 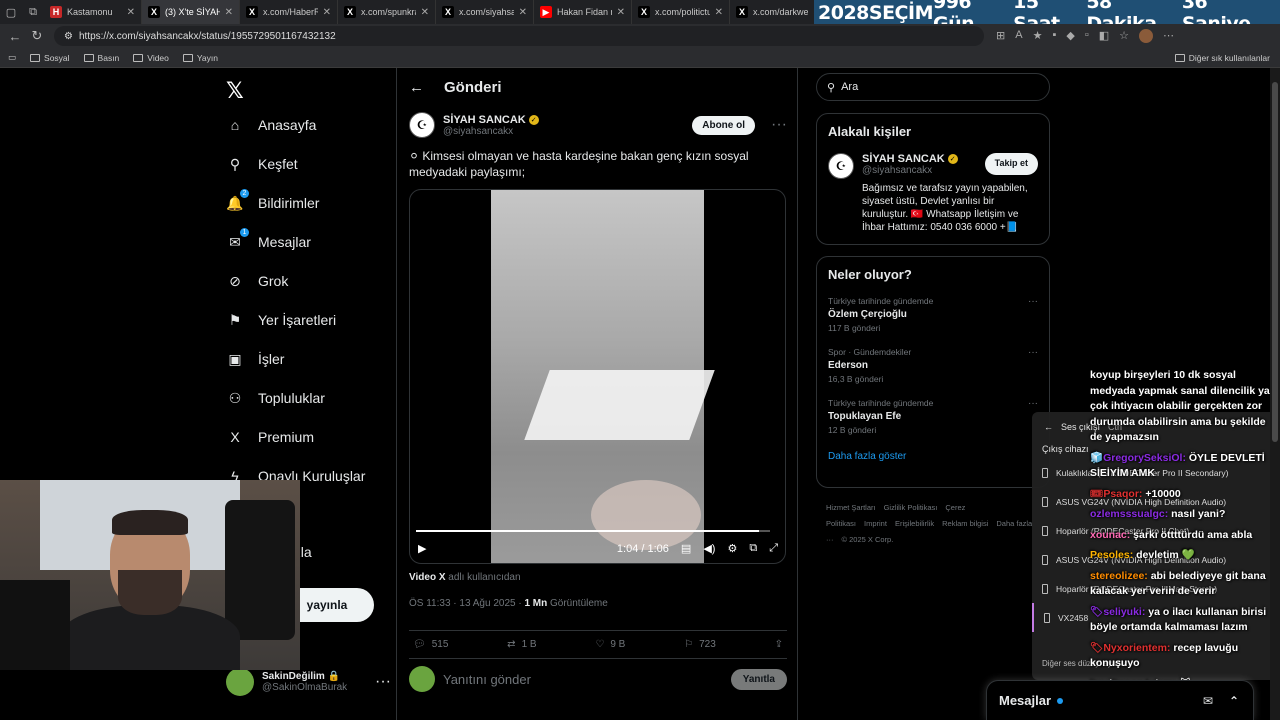 What do you see at coordinates (50, 58) in the screenshot?
I see `bookmark-folder-sosyal: Sosyal` at bounding box center [50, 58].